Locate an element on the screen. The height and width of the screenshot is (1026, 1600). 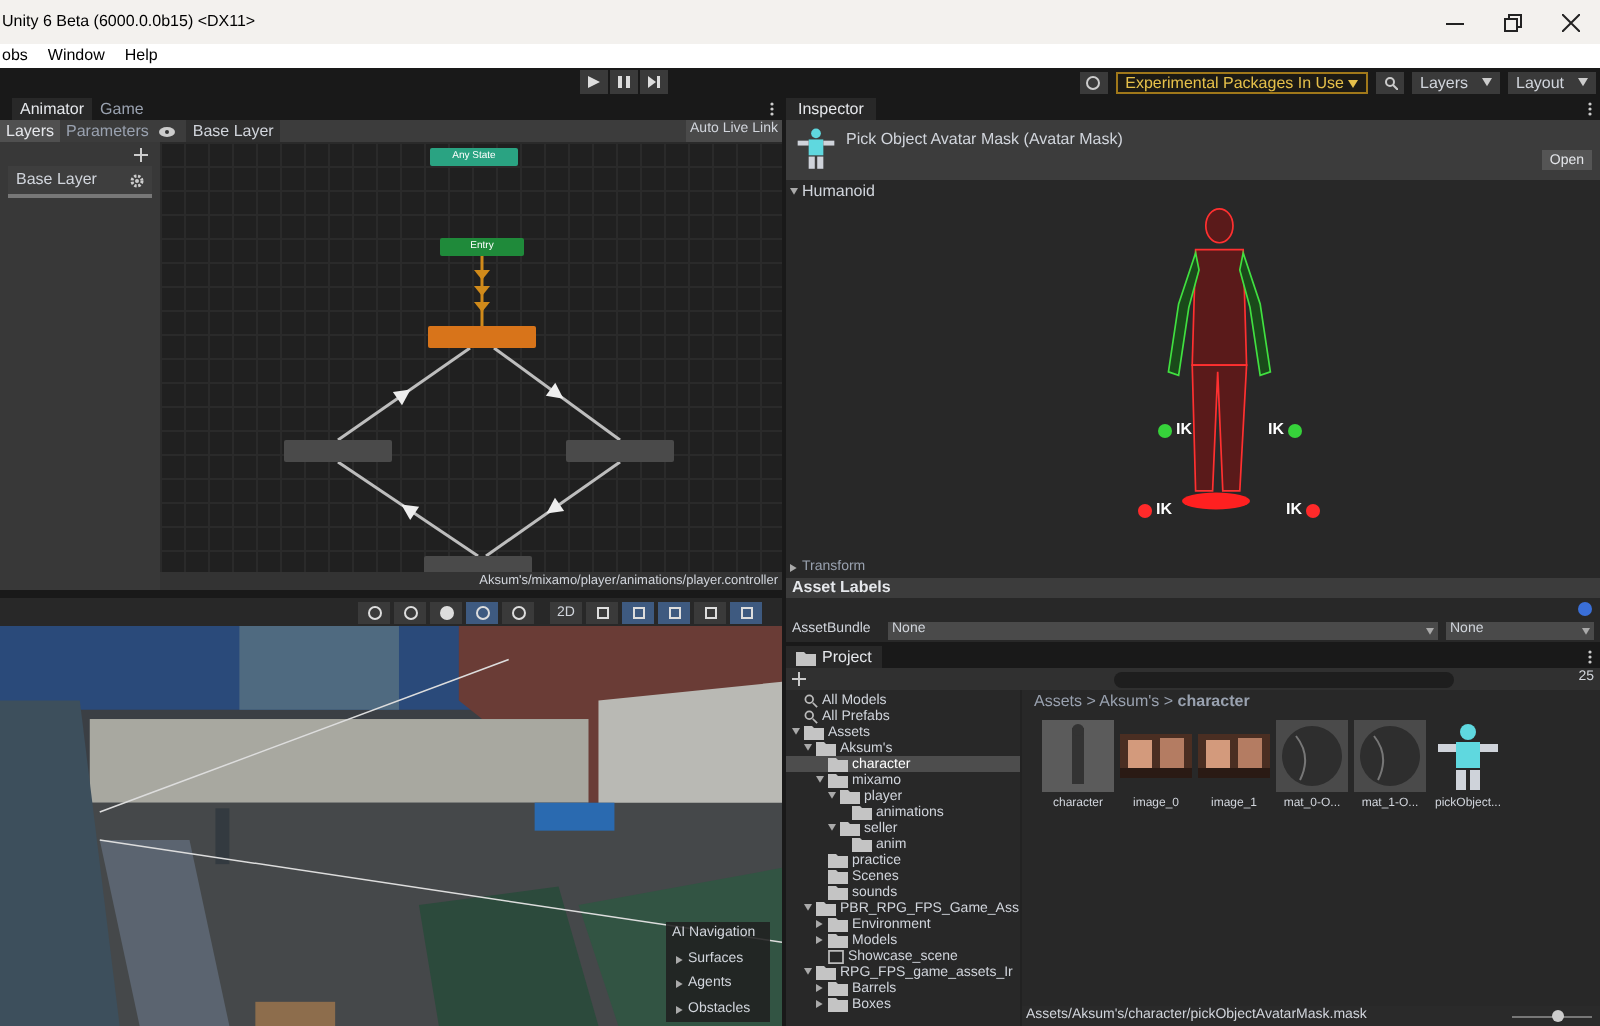
axis-gizmo-icon is located at coordinates (746, 612).